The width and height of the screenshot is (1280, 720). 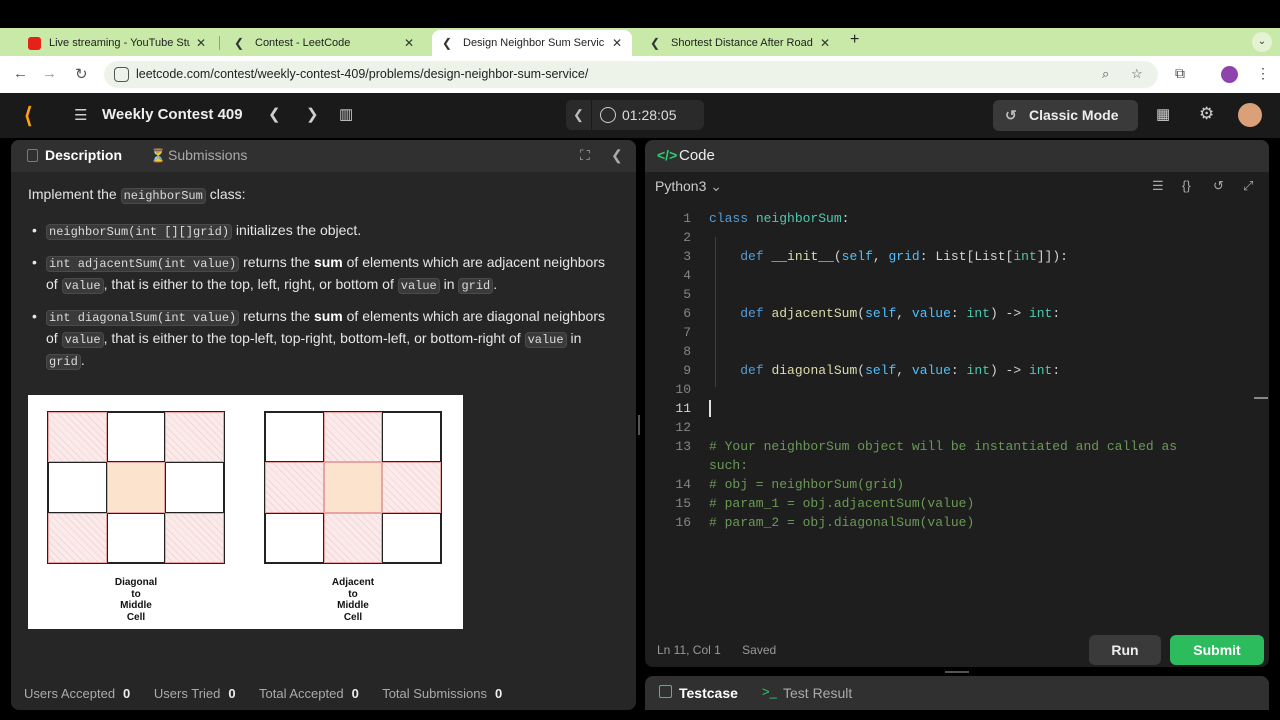 What do you see at coordinates (708, 693) in the screenshot?
I see `tab-testcase: Testcase` at bounding box center [708, 693].